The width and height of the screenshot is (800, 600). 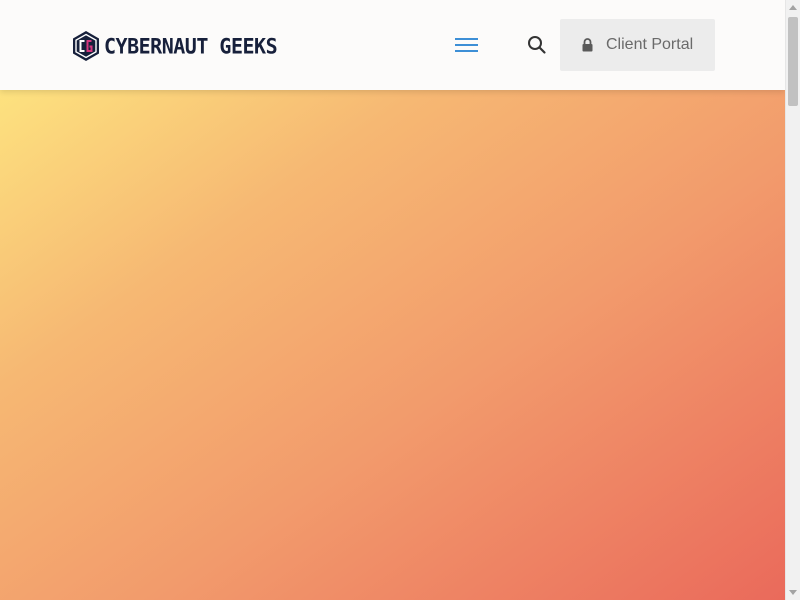 What do you see at coordinates (650, 44) in the screenshot?
I see `client-portal-label: Client Portal` at bounding box center [650, 44].